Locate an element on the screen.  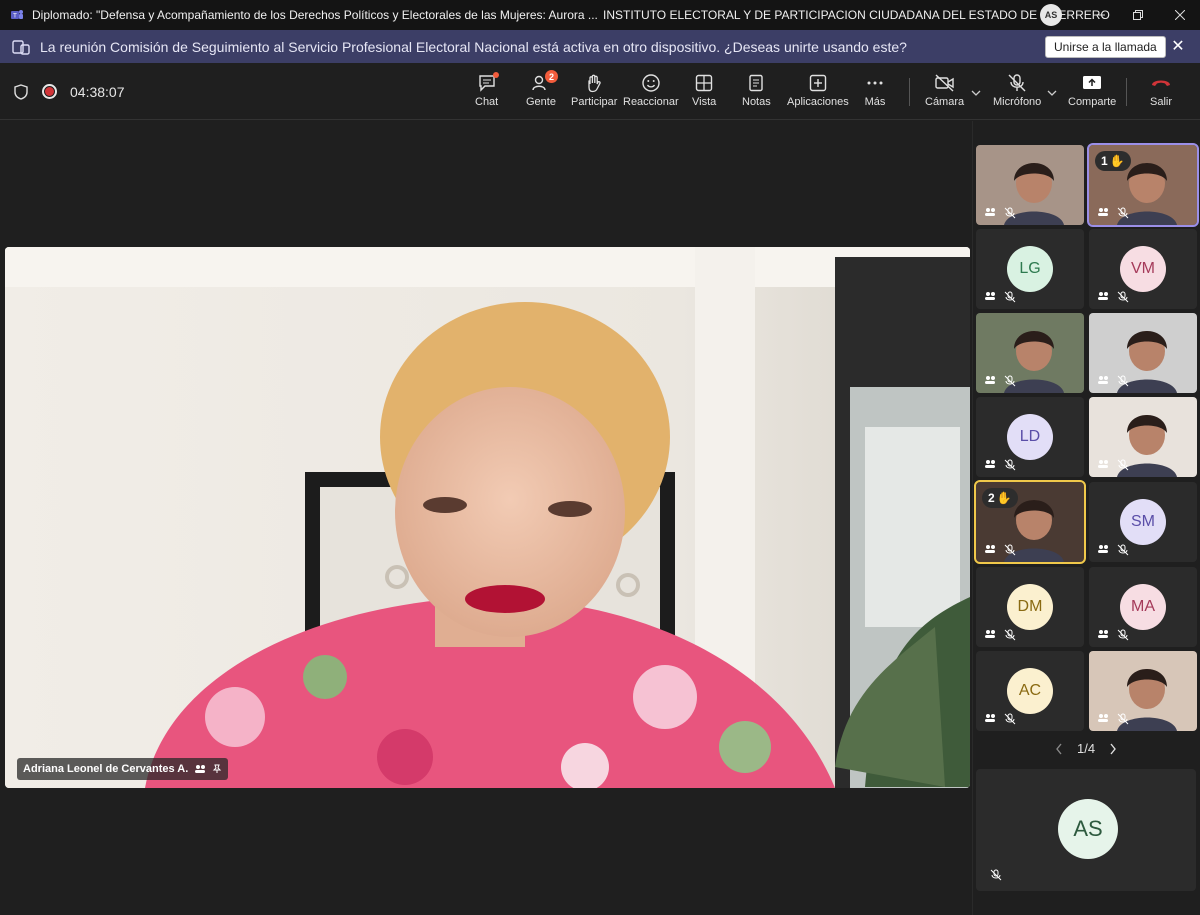
restore-icon is located at coordinates (1138, 15).